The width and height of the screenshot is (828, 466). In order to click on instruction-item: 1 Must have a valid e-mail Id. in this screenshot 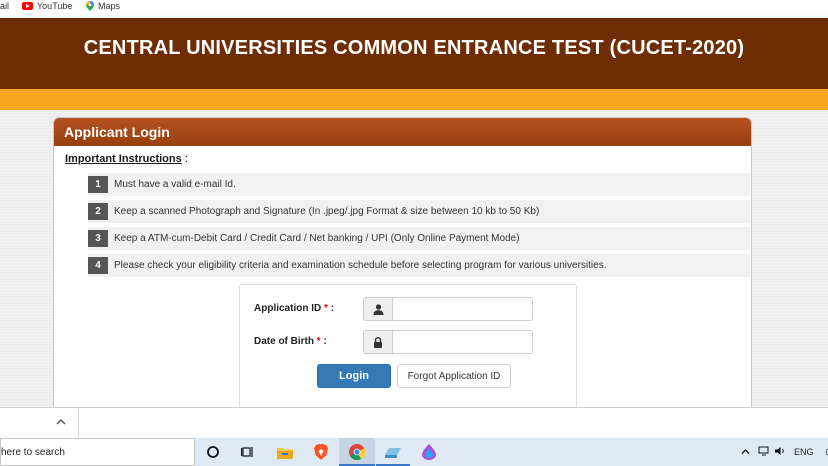, I will do `click(419, 184)`.